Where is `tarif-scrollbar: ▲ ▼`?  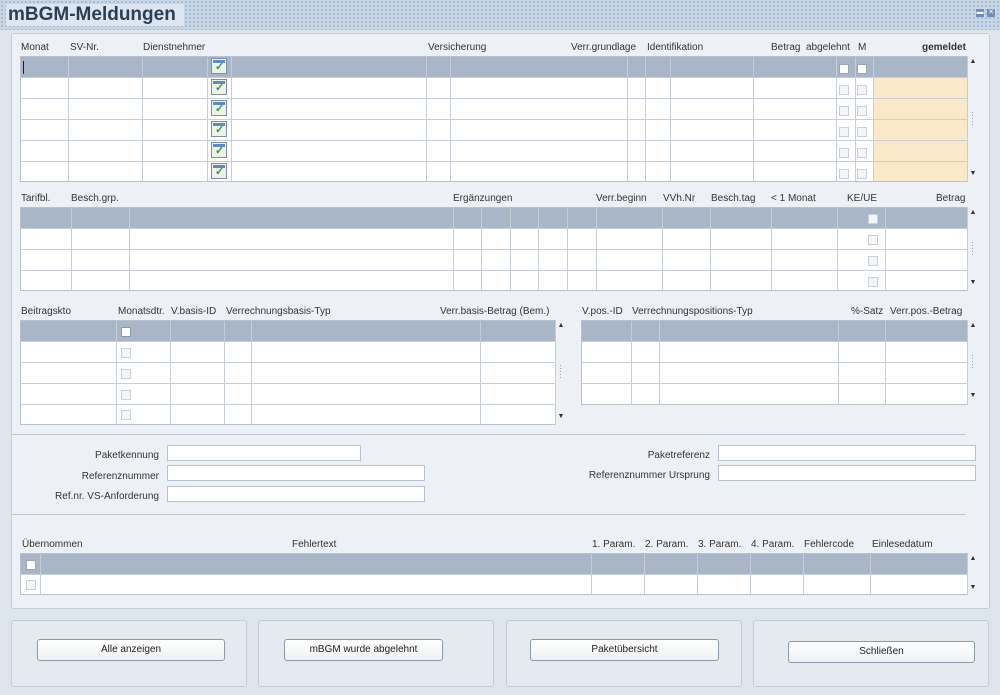 tarif-scrollbar: ▲ ▼ is located at coordinates (972, 249).